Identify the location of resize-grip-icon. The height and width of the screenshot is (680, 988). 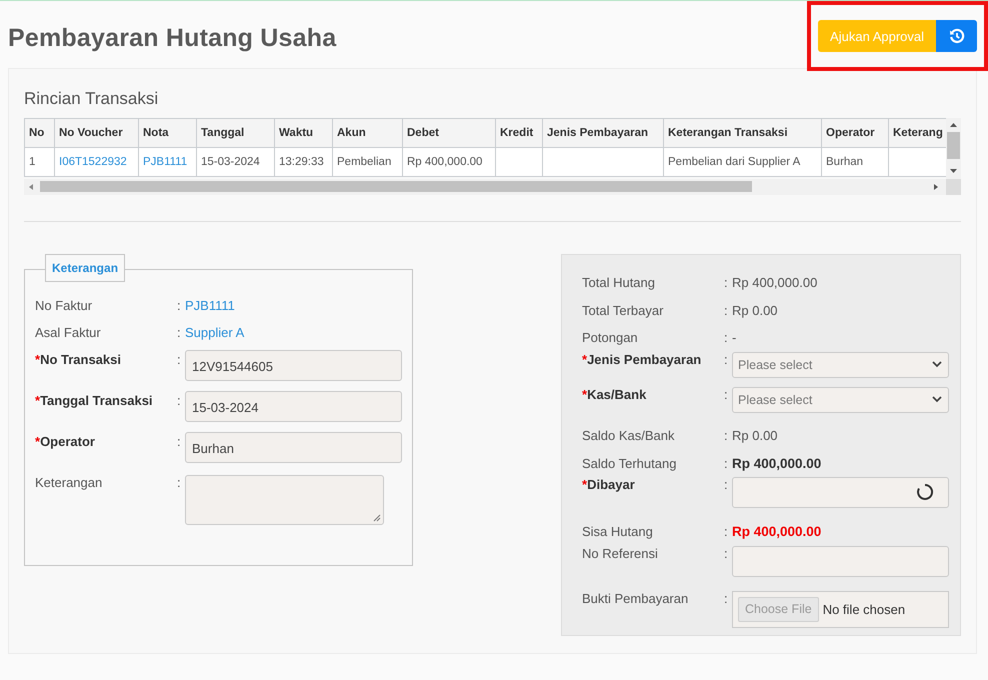
(377, 518).